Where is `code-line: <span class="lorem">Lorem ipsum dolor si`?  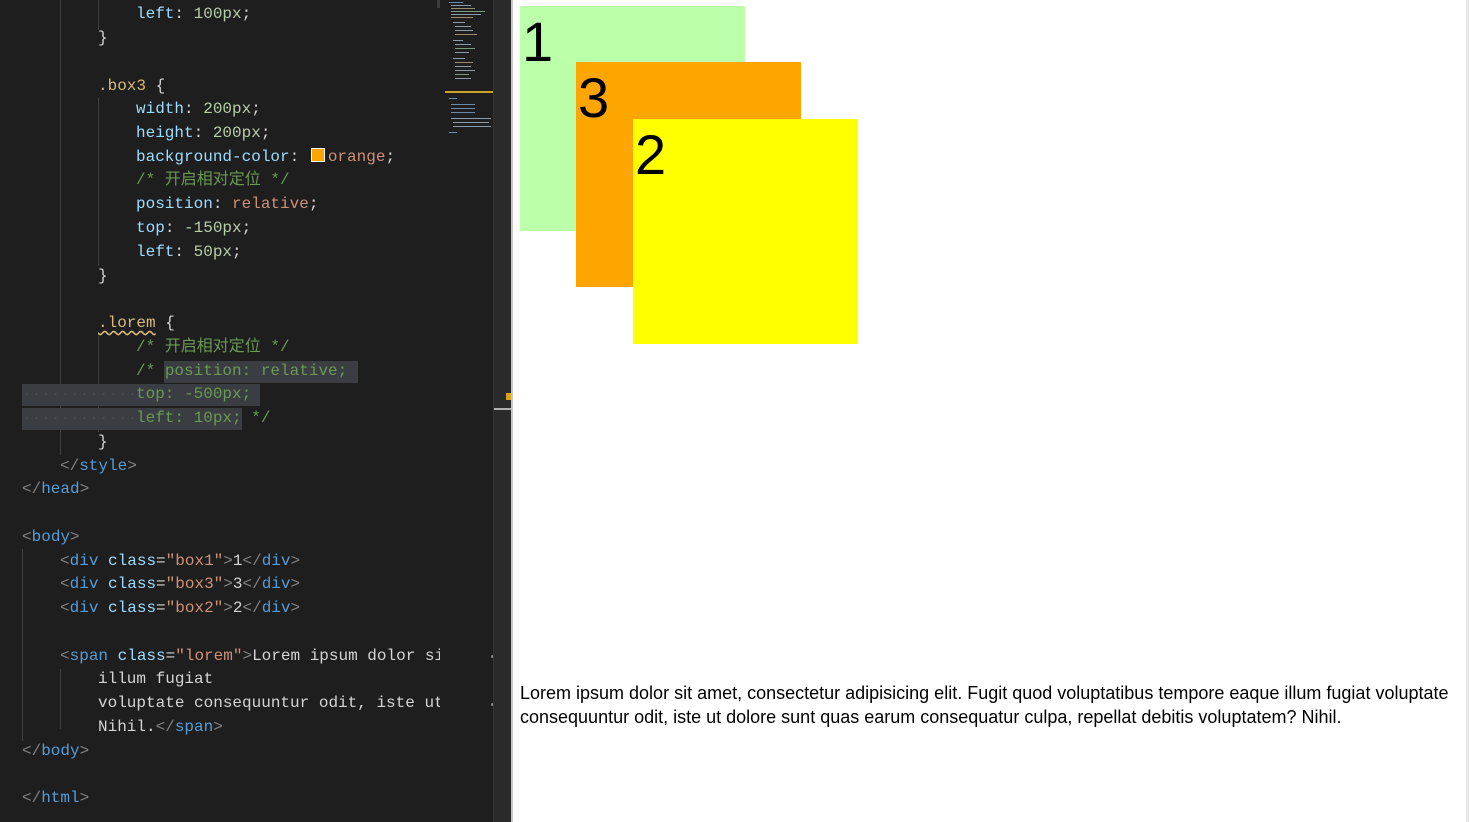
code-line: <span class="lorem">Lorem ipsum dolor si is located at coordinates (250, 656).